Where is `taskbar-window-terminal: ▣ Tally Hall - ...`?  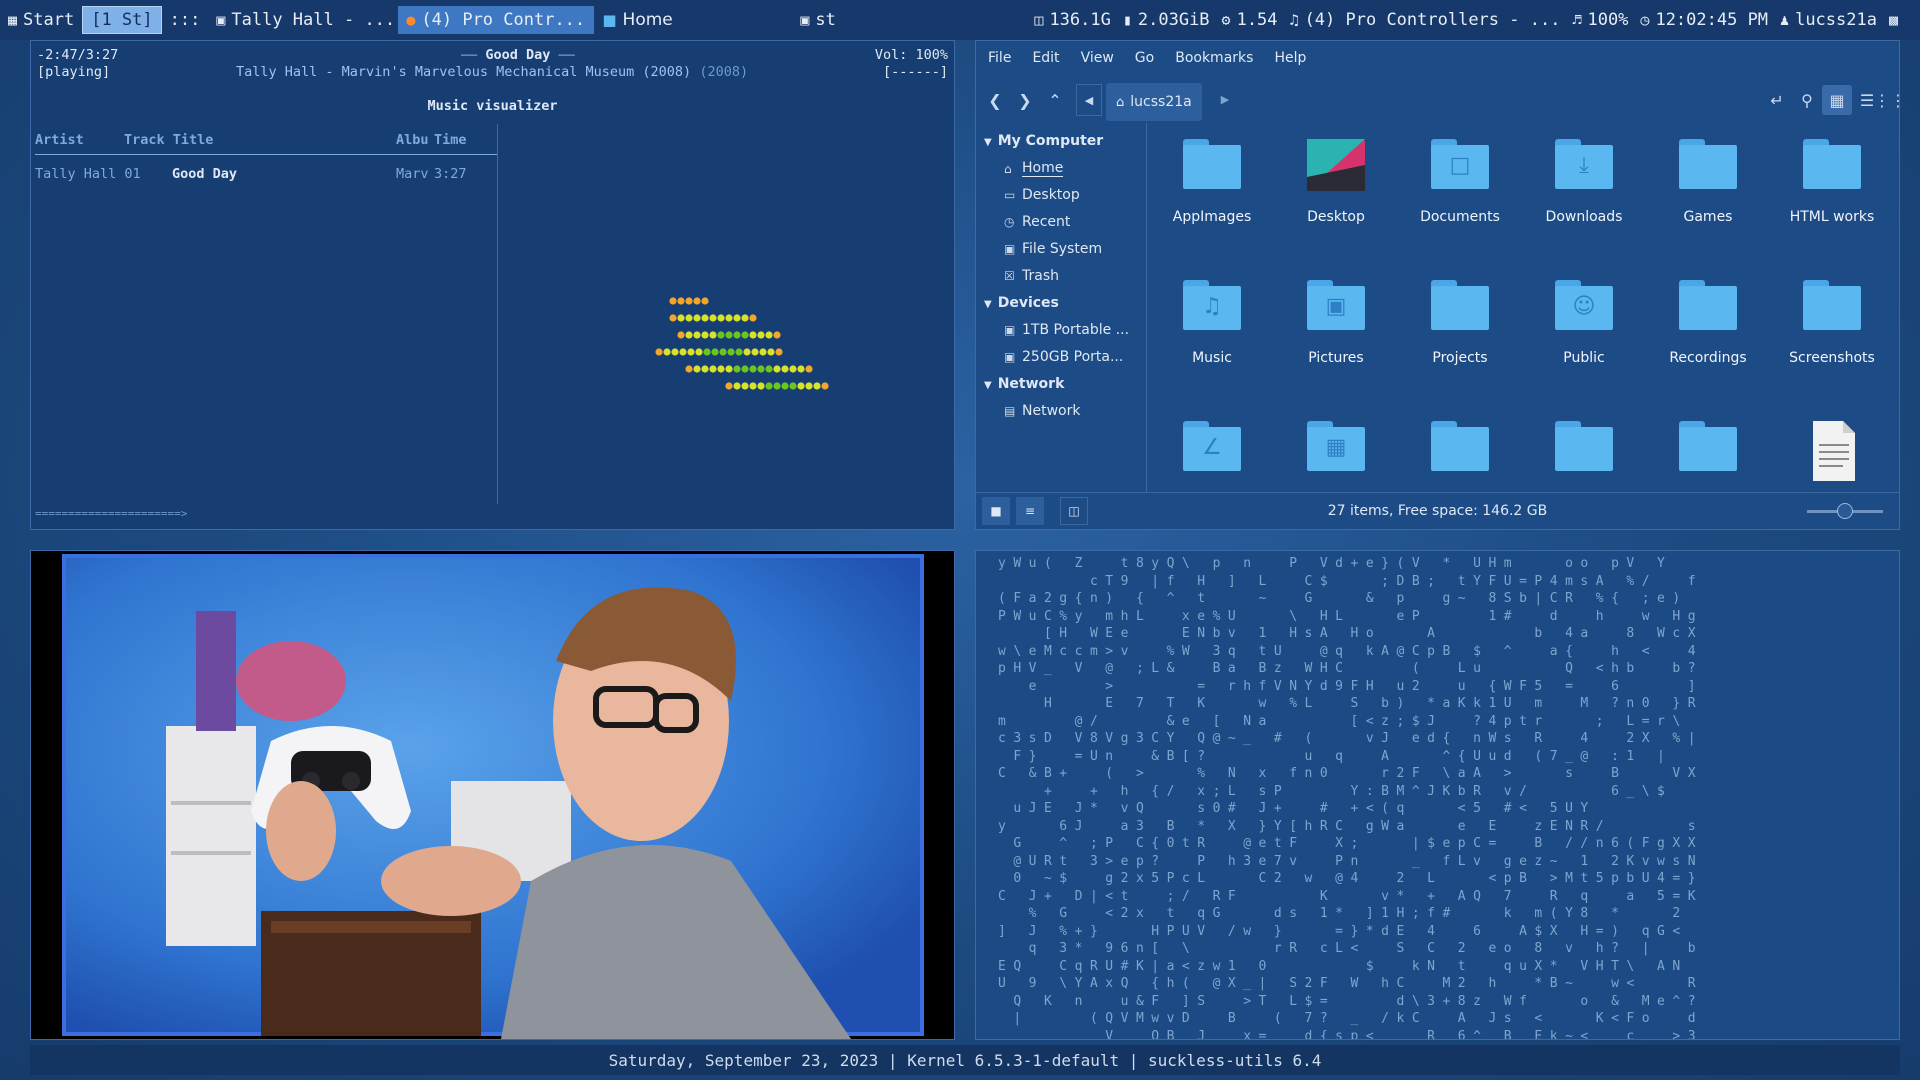 taskbar-window-terminal: ▣ Tally Hall - ... is located at coordinates (303, 20).